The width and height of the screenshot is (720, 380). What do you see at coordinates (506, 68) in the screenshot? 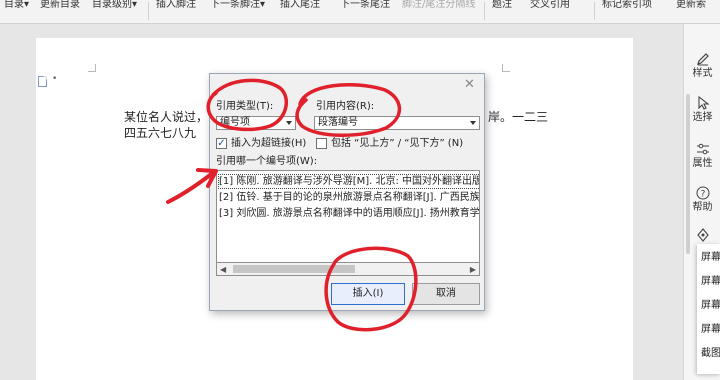
I see `crop-mark-right` at bounding box center [506, 68].